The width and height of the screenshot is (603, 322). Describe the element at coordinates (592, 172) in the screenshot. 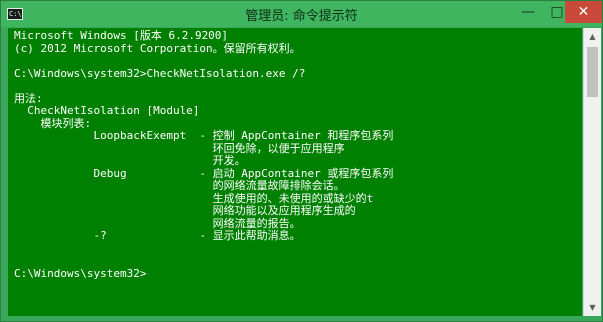

I see `vertical-scrollbar: ▲ ▼` at that location.